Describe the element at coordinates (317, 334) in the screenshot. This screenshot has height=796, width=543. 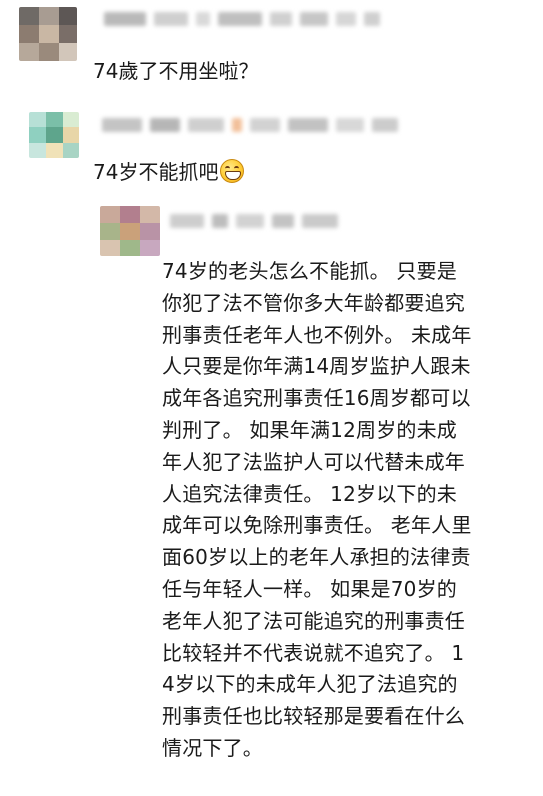
I see `reply-line: 刑事责任老年人也不例外。 未成年` at that location.